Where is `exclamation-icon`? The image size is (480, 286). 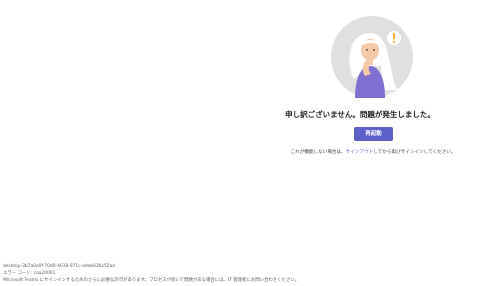 exclamation-icon is located at coordinates (394, 38).